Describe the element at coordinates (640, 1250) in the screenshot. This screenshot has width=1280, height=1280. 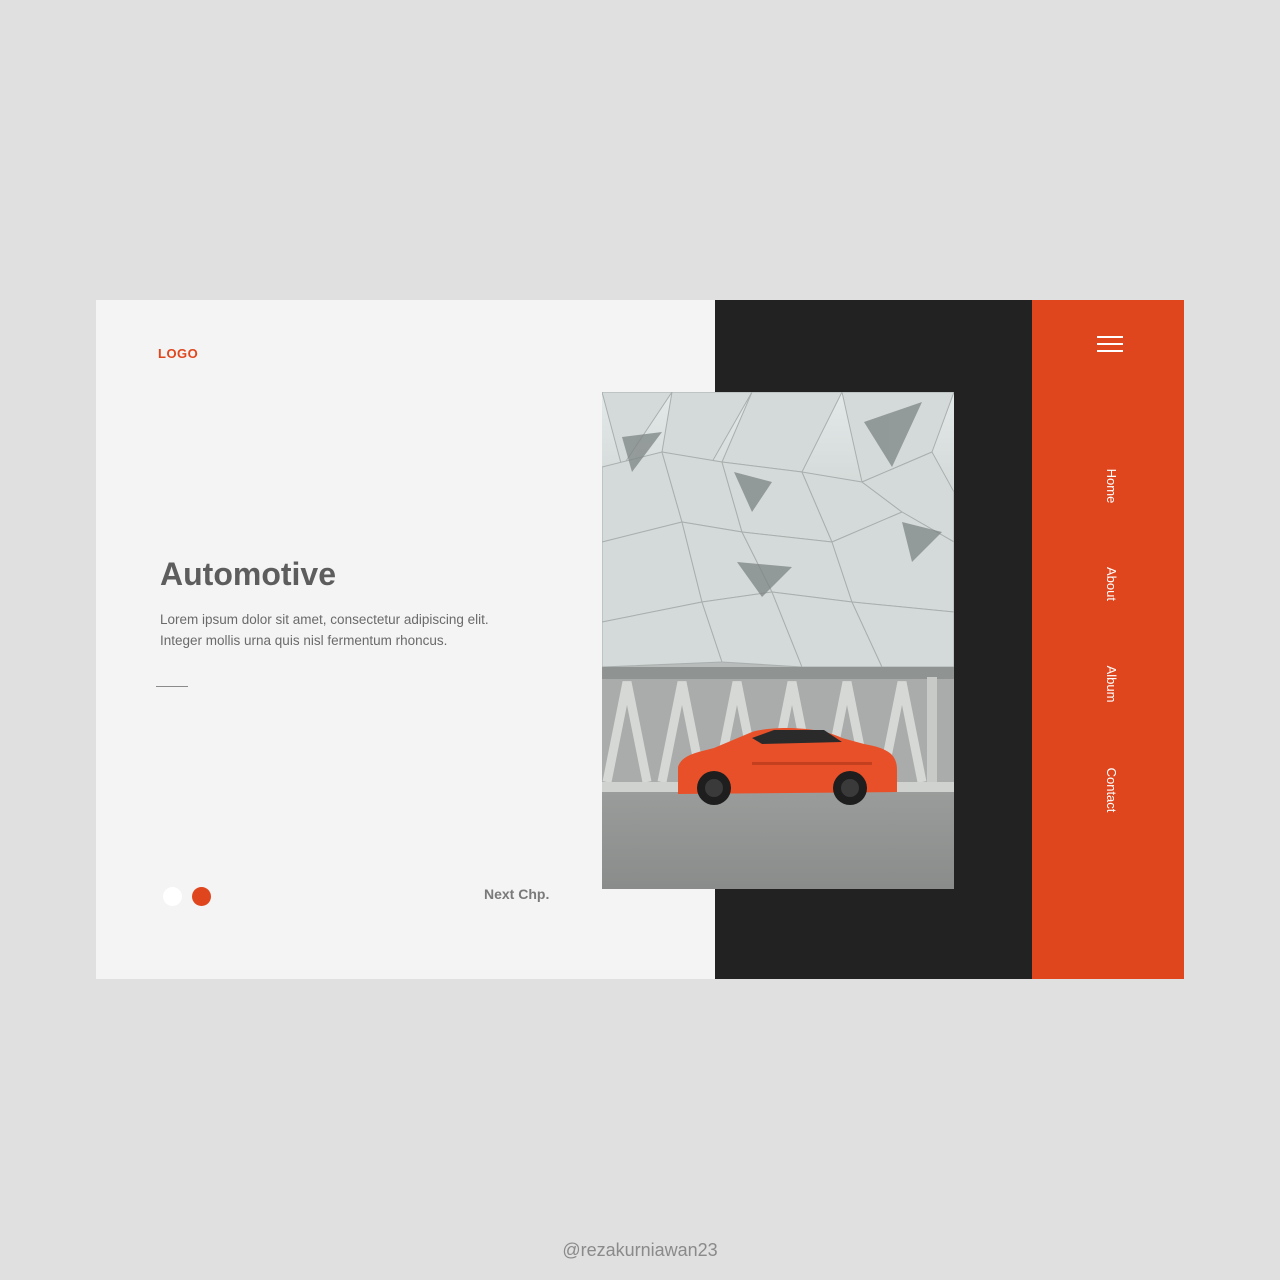
I see `author-credit: @rezakurniawan23` at that location.